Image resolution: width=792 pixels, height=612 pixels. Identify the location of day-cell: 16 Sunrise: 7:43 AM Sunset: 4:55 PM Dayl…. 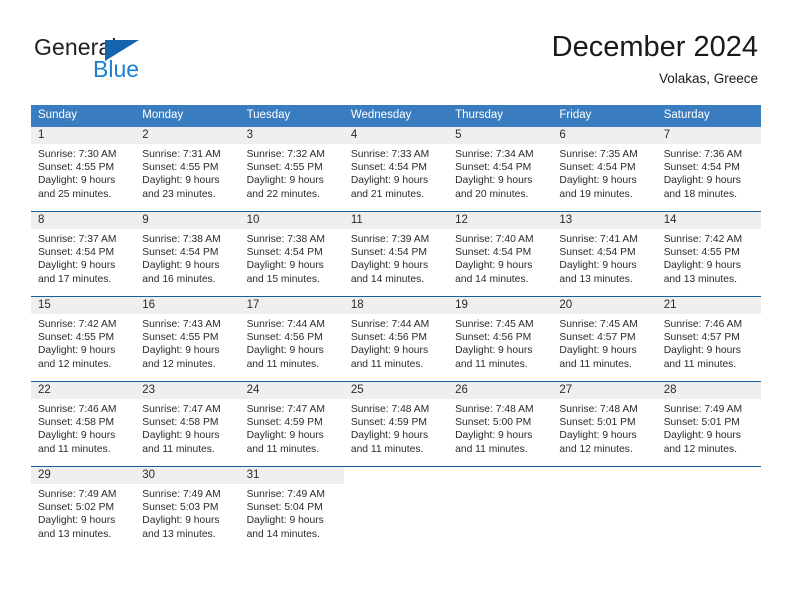
(187, 339).